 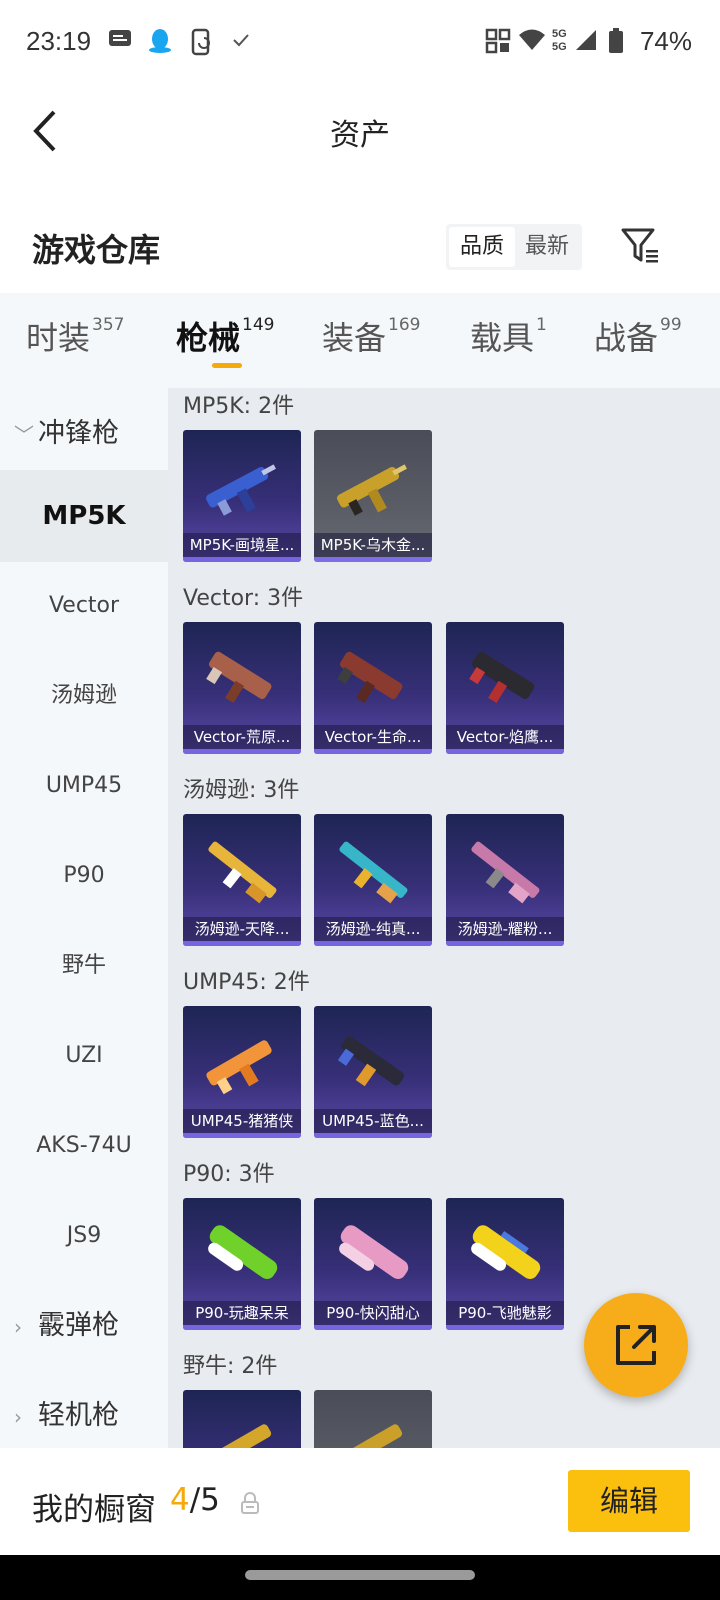 I want to click on back-button, so click(x=50, y=131).